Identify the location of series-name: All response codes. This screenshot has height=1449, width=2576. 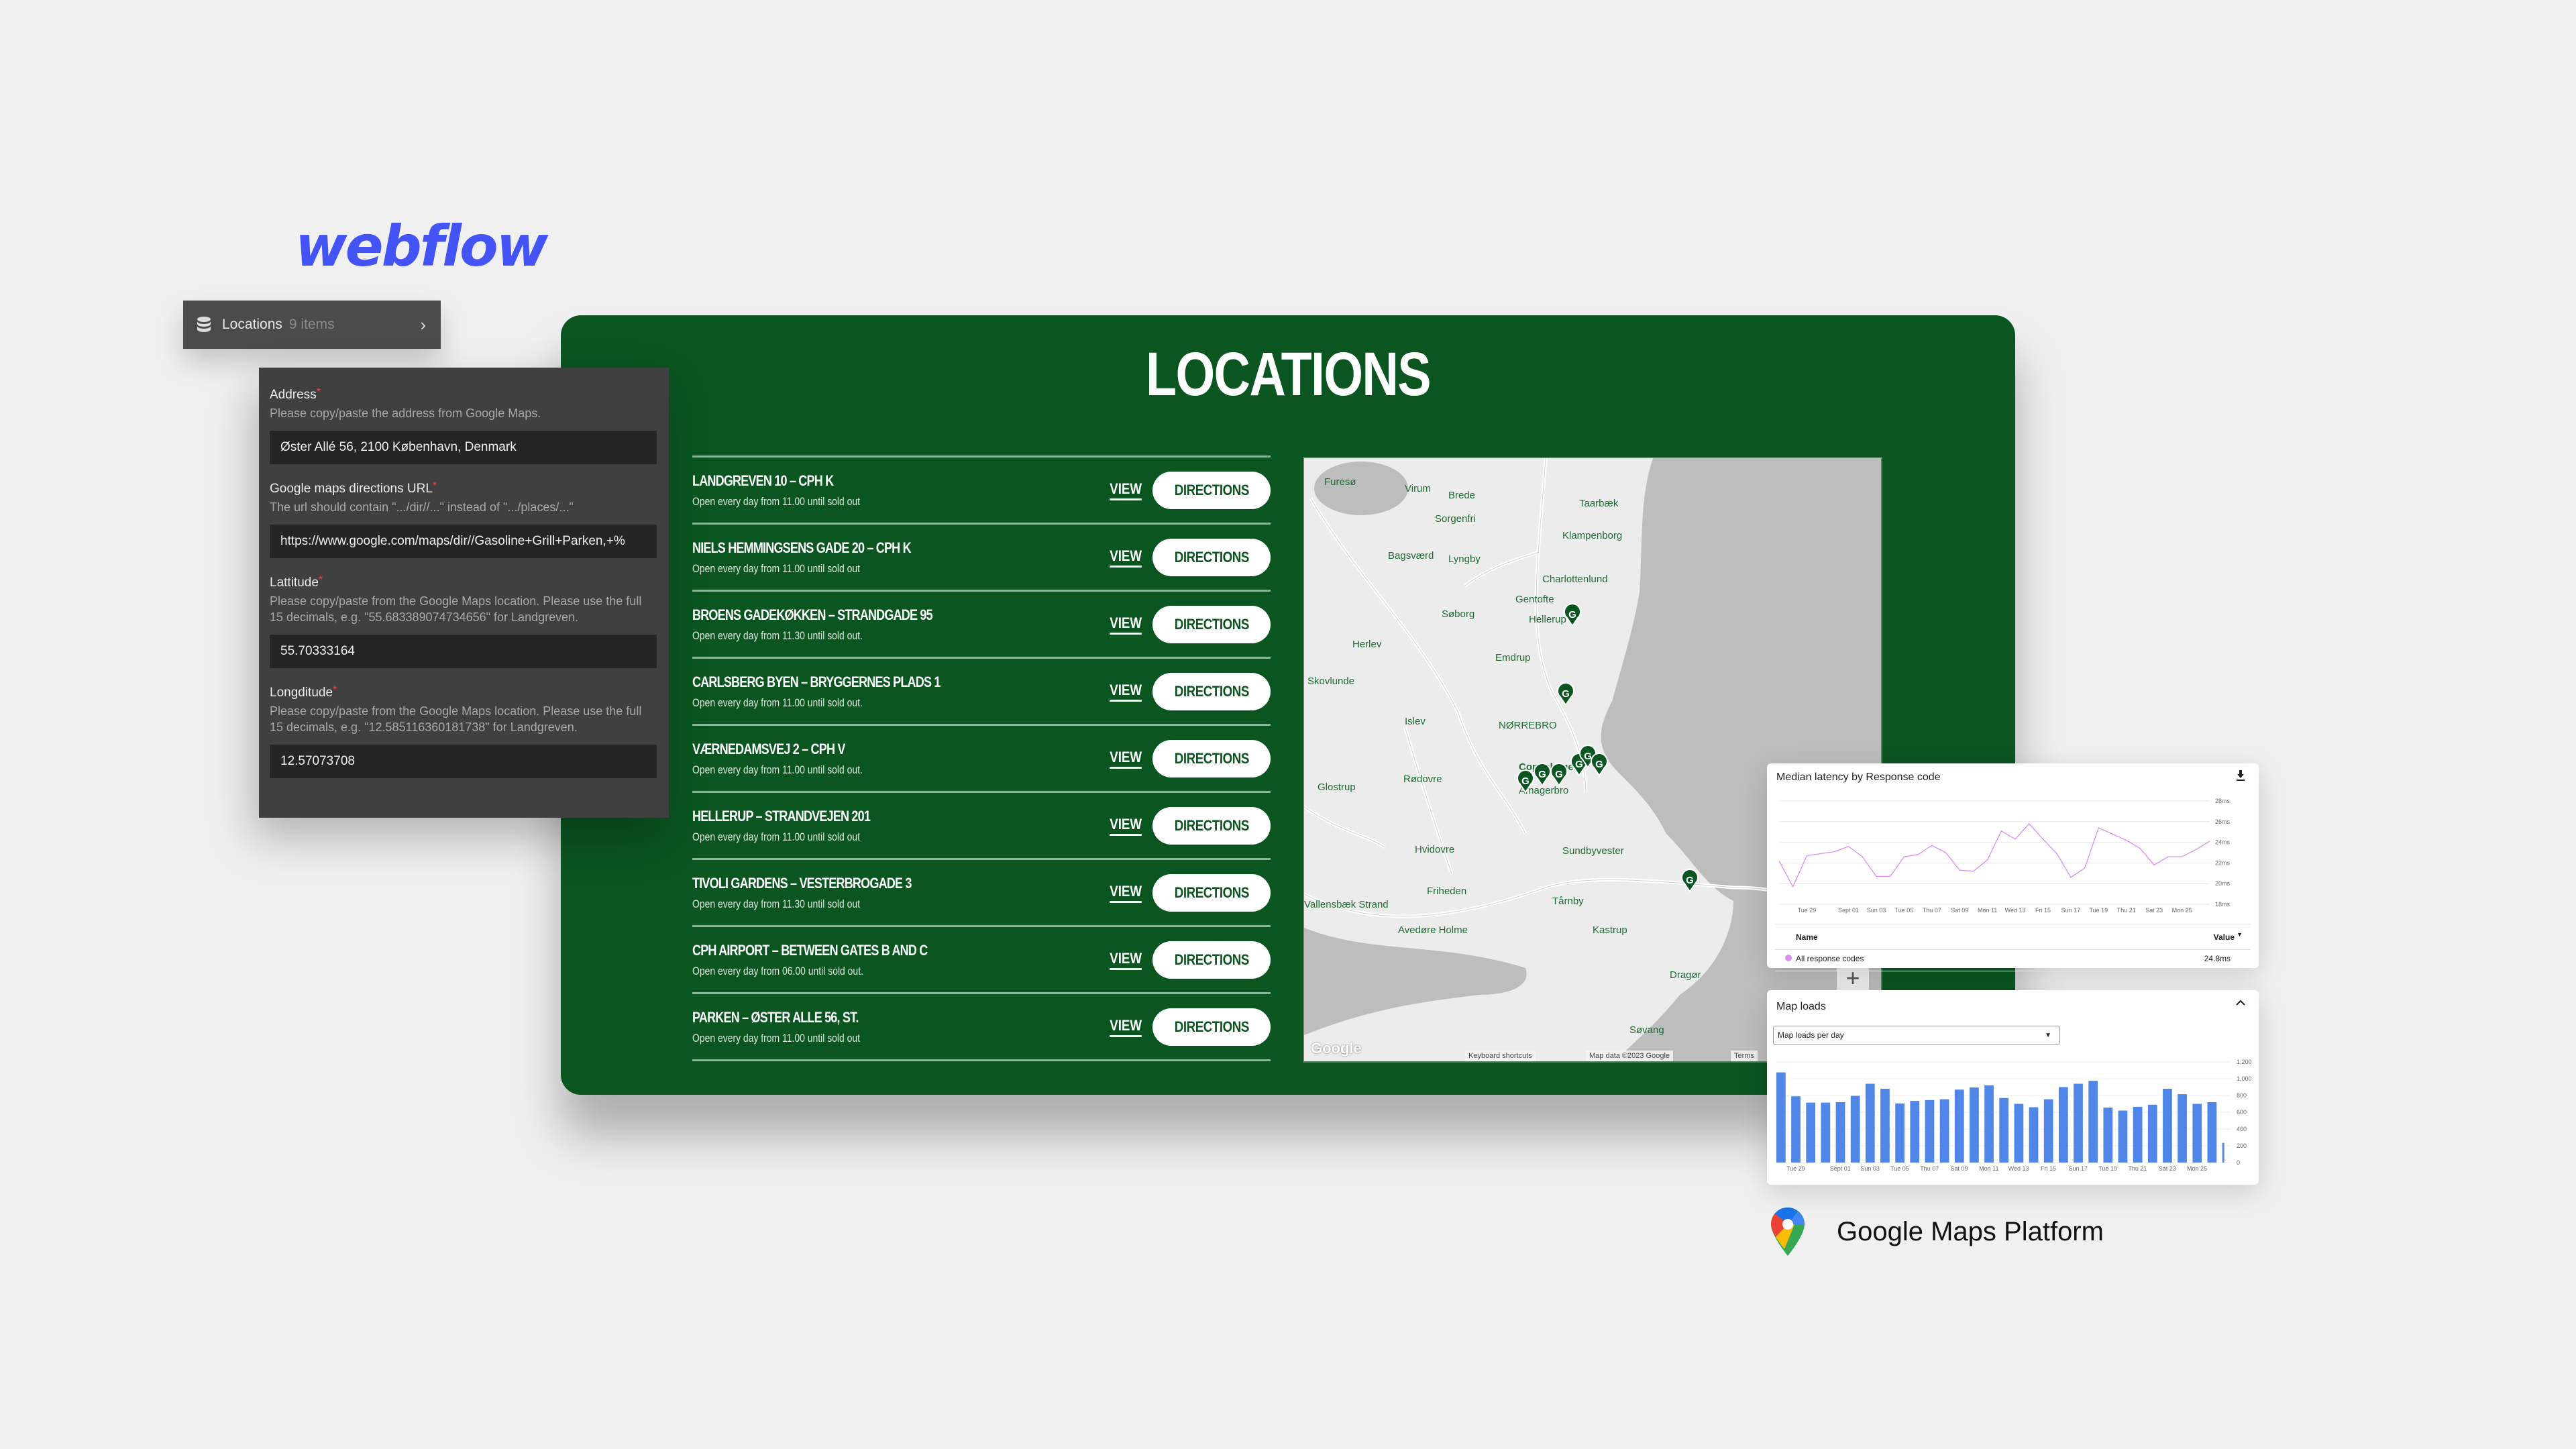
(1830, 958).